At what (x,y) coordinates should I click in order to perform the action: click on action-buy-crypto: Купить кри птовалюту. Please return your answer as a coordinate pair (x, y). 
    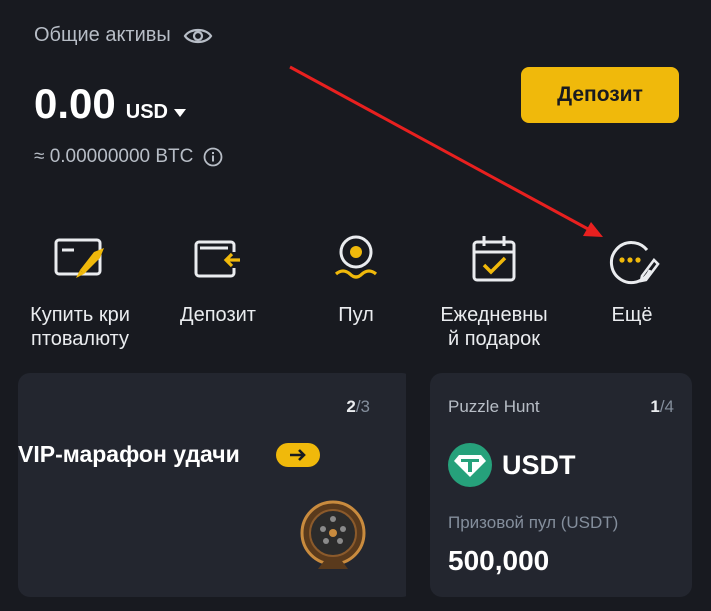
    Looking at the image, I should click on (80, 290).